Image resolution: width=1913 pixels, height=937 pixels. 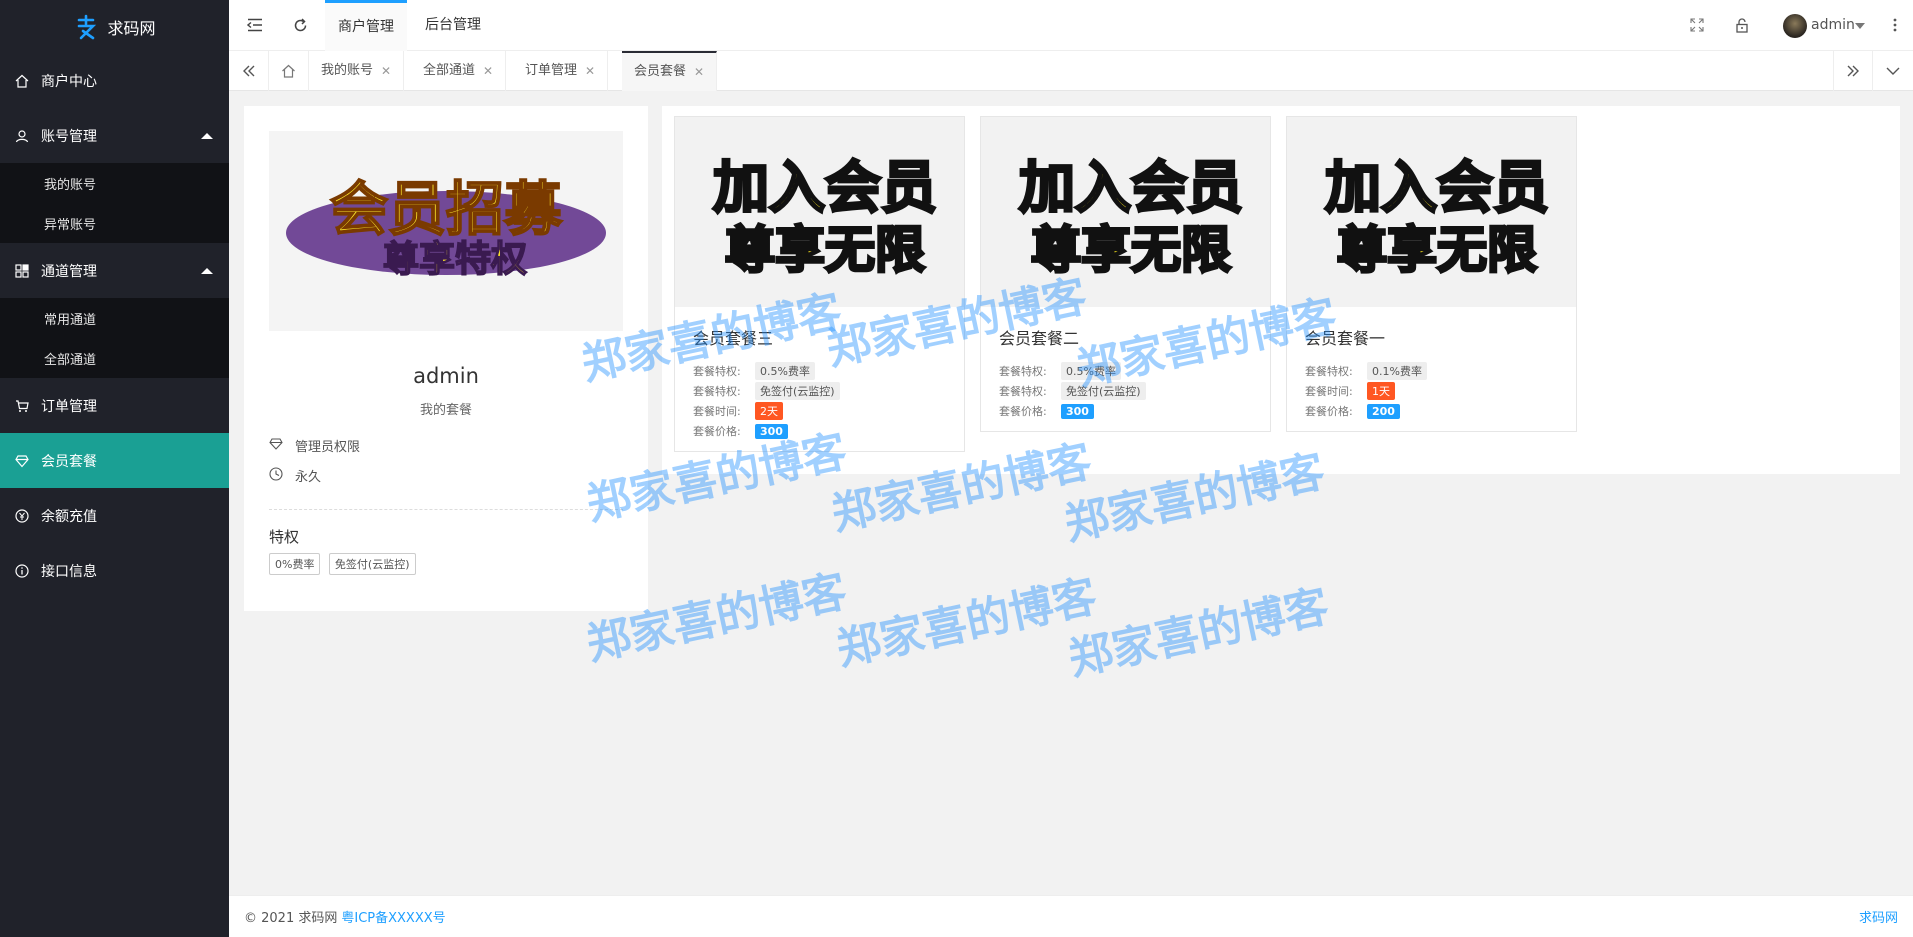 What do you see at coordinates (1431, 411) in the screenshot?
I see `plan-row: 套餐价格: 200` at bounding box center [1431, 411].